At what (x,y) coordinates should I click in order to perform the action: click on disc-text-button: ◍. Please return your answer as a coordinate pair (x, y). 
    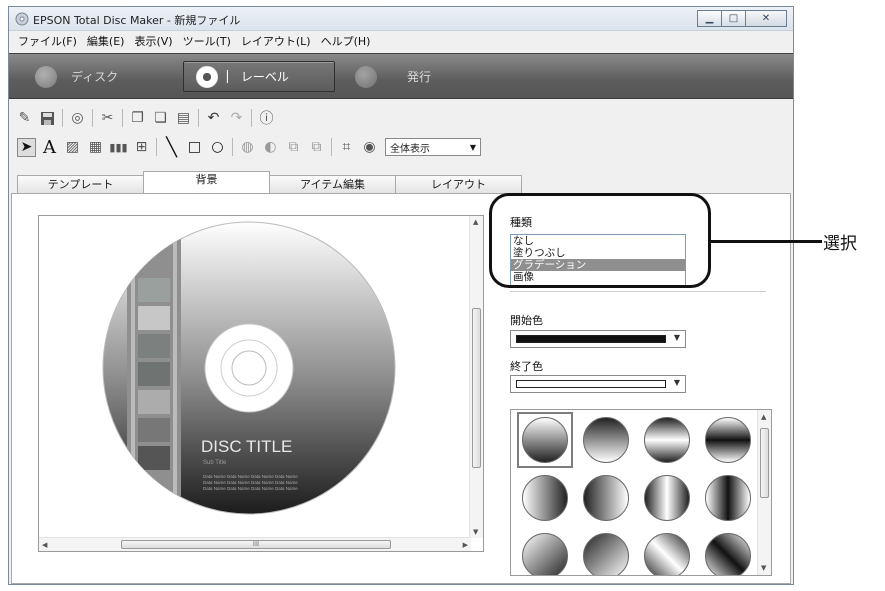
    Looking at the image, I should click on (247, 147).